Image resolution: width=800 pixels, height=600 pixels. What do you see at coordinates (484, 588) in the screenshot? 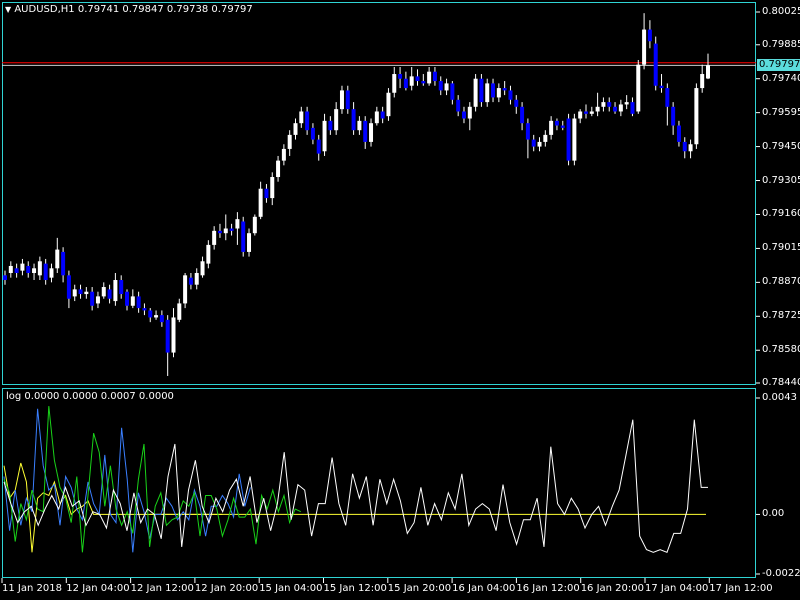
I see `time-tick-label: 16 Jan 04:00` at bounding box center [484, 588].